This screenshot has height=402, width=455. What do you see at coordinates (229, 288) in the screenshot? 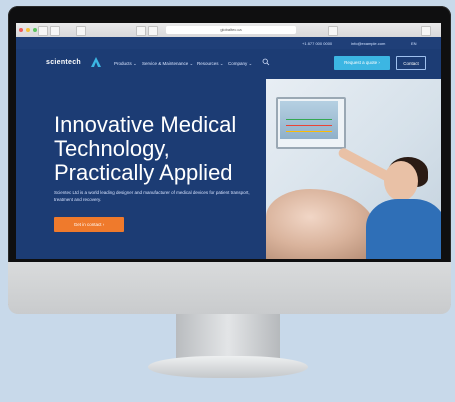
I see `monitor-chin` at bounding box center [229, 288].